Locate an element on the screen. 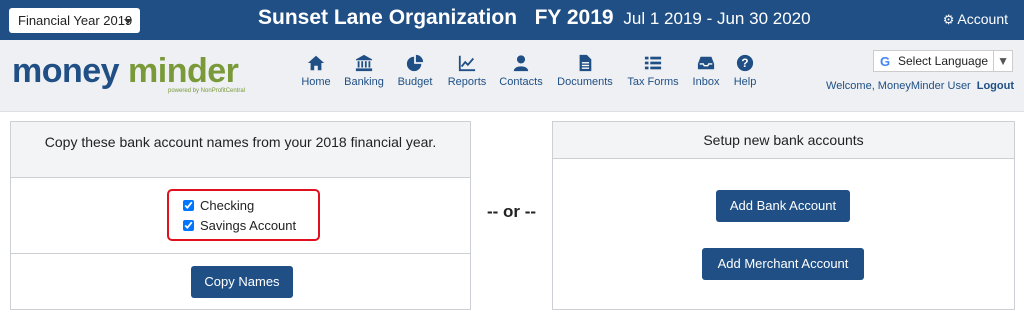 The height and width of the screenshot is (320, 1024). logo-tagline: powered by NonProfitCentral is located at coordinates (207, 91).